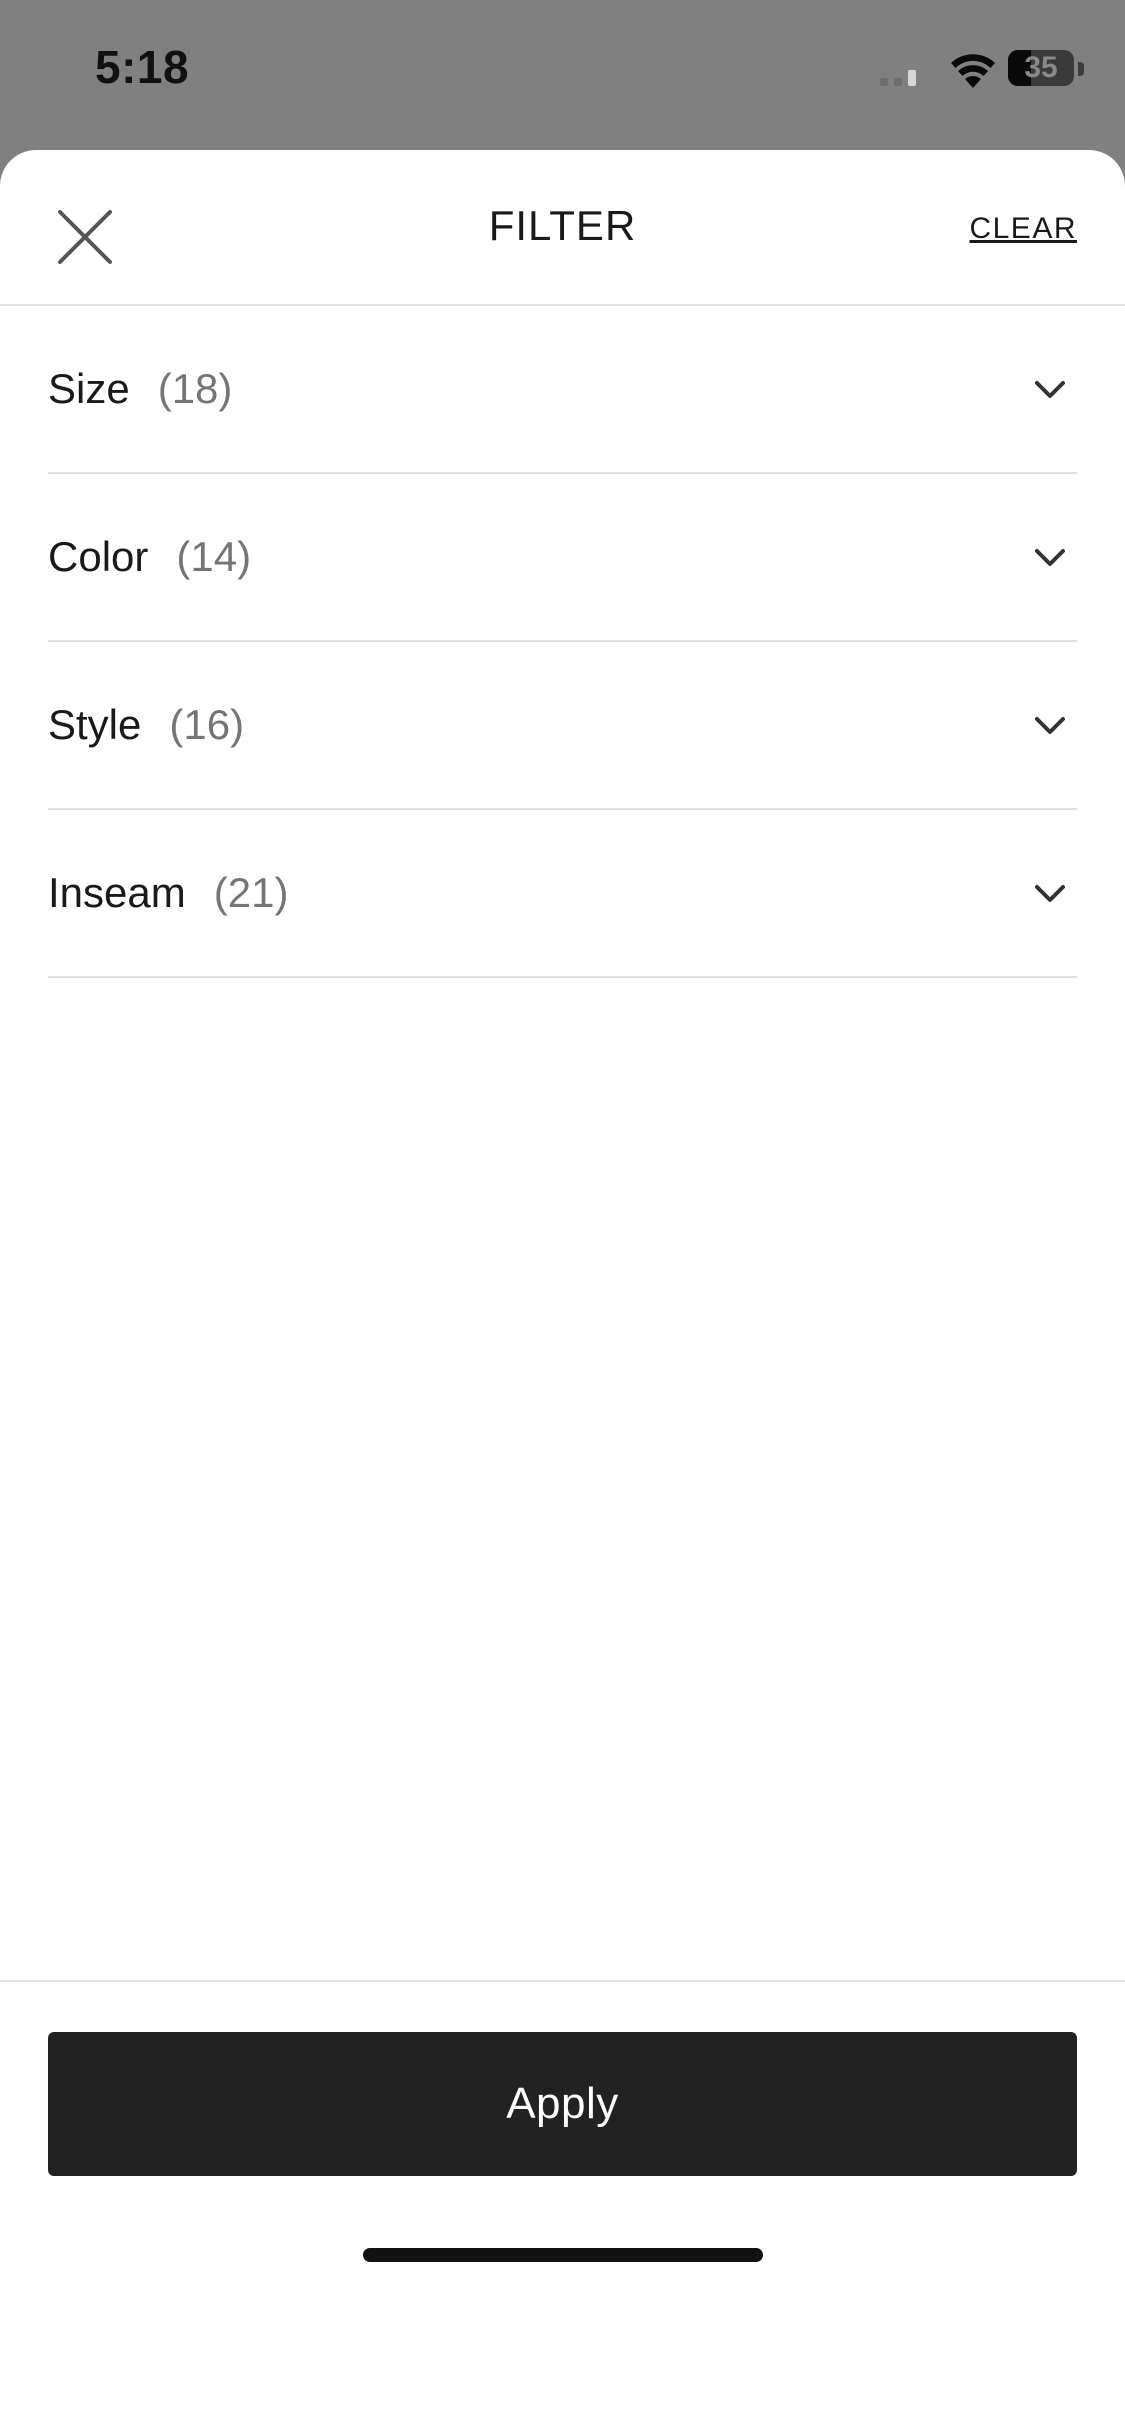 This screenshot has height=2436, width=1125. Describe the element at coordinates (973, 71) in the screenshot. I see `wifi-icon` at that location.